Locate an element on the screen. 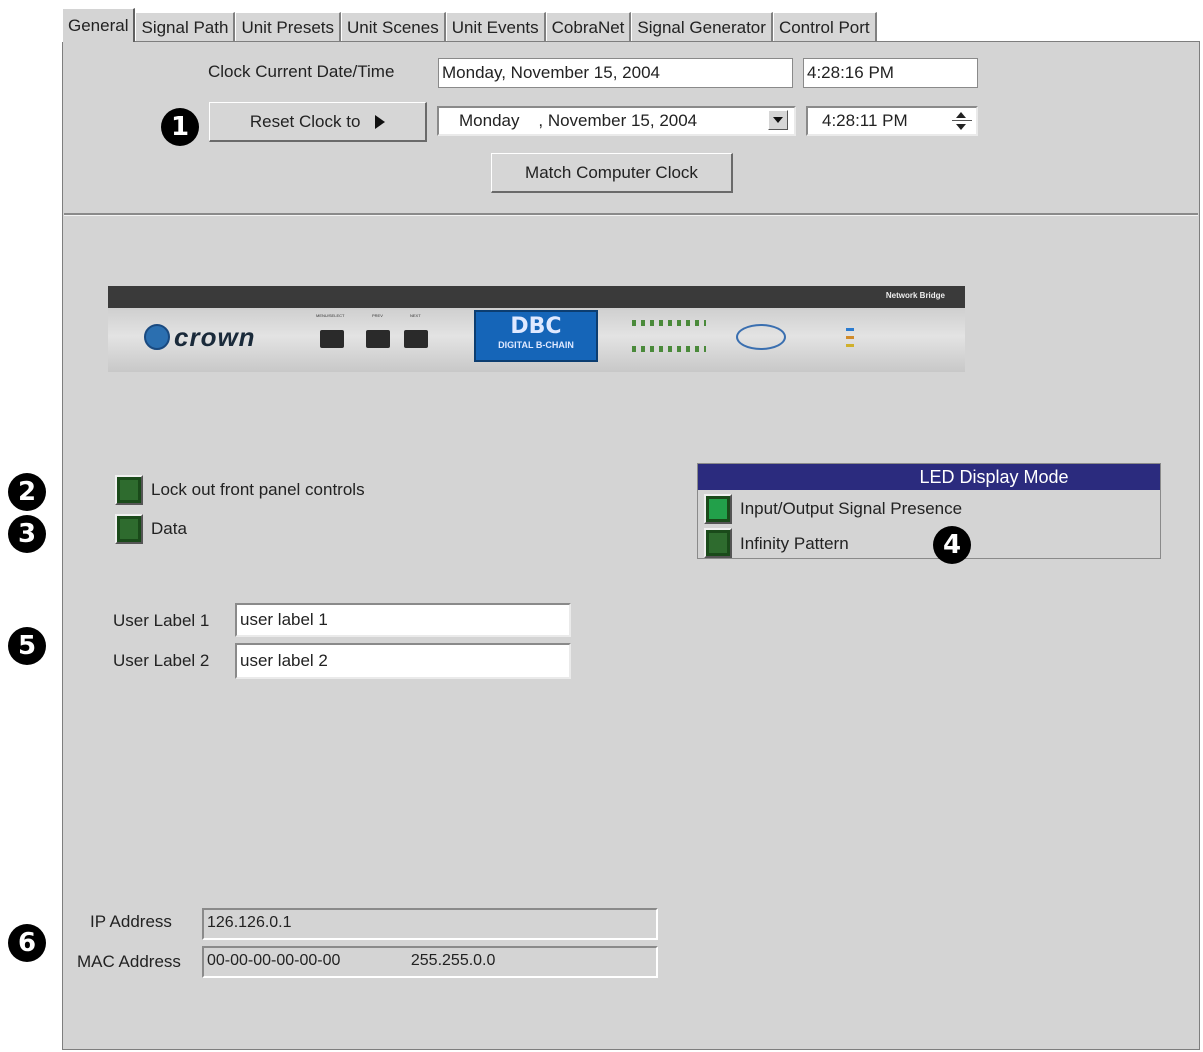  play-arrow-icon is located at coordinates (380, 122).